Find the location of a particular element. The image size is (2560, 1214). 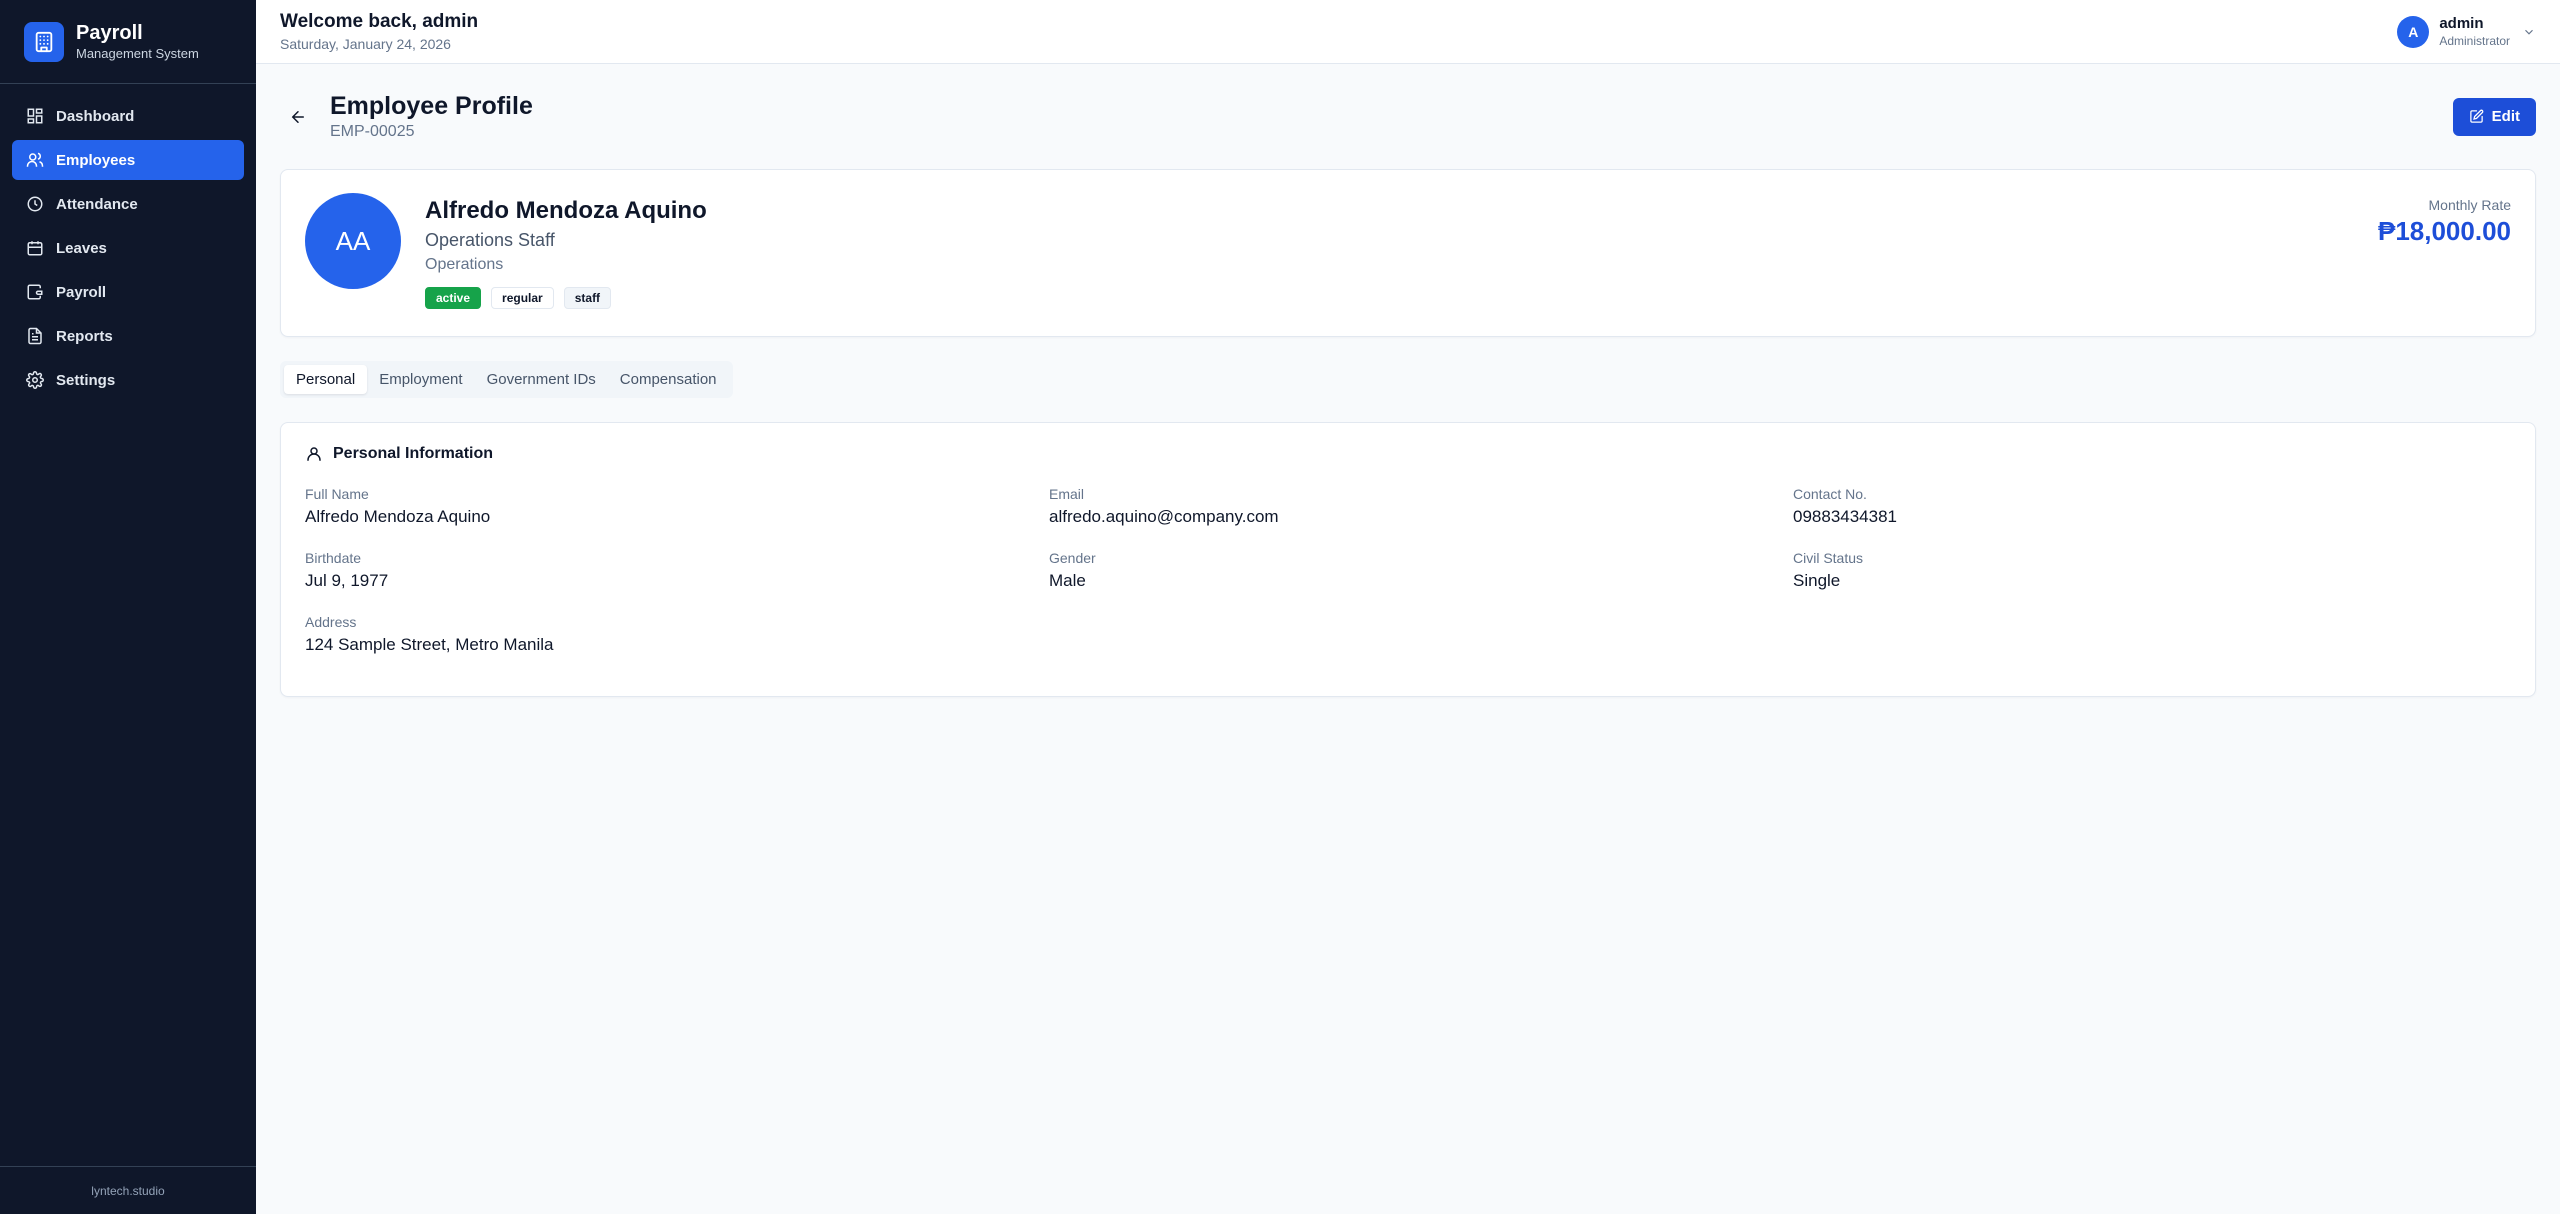

field-value: Jul 9, 1977 is located at coordinates (347, 580).